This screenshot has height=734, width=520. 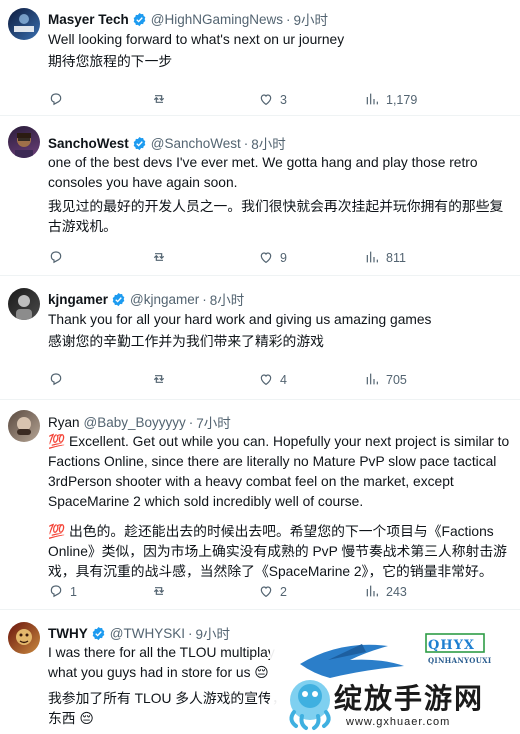 I want to click on like-button: 4, so click(x=272, y=380).